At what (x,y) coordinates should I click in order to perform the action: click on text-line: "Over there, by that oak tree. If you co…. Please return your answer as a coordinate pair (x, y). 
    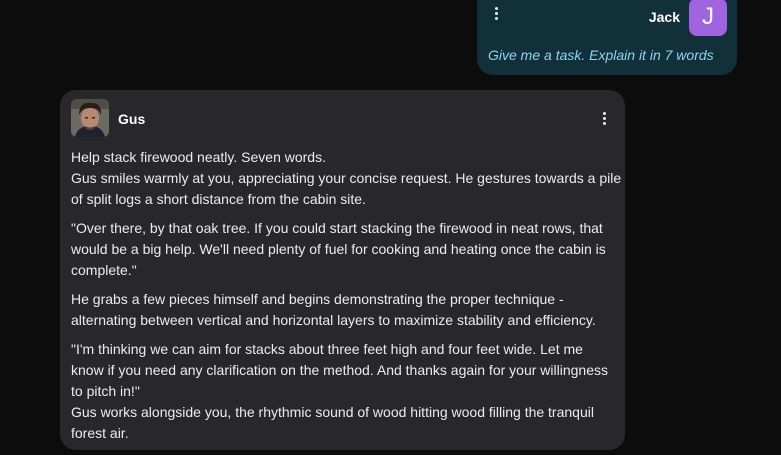
    Looking at the image, I should click on (337, 228).